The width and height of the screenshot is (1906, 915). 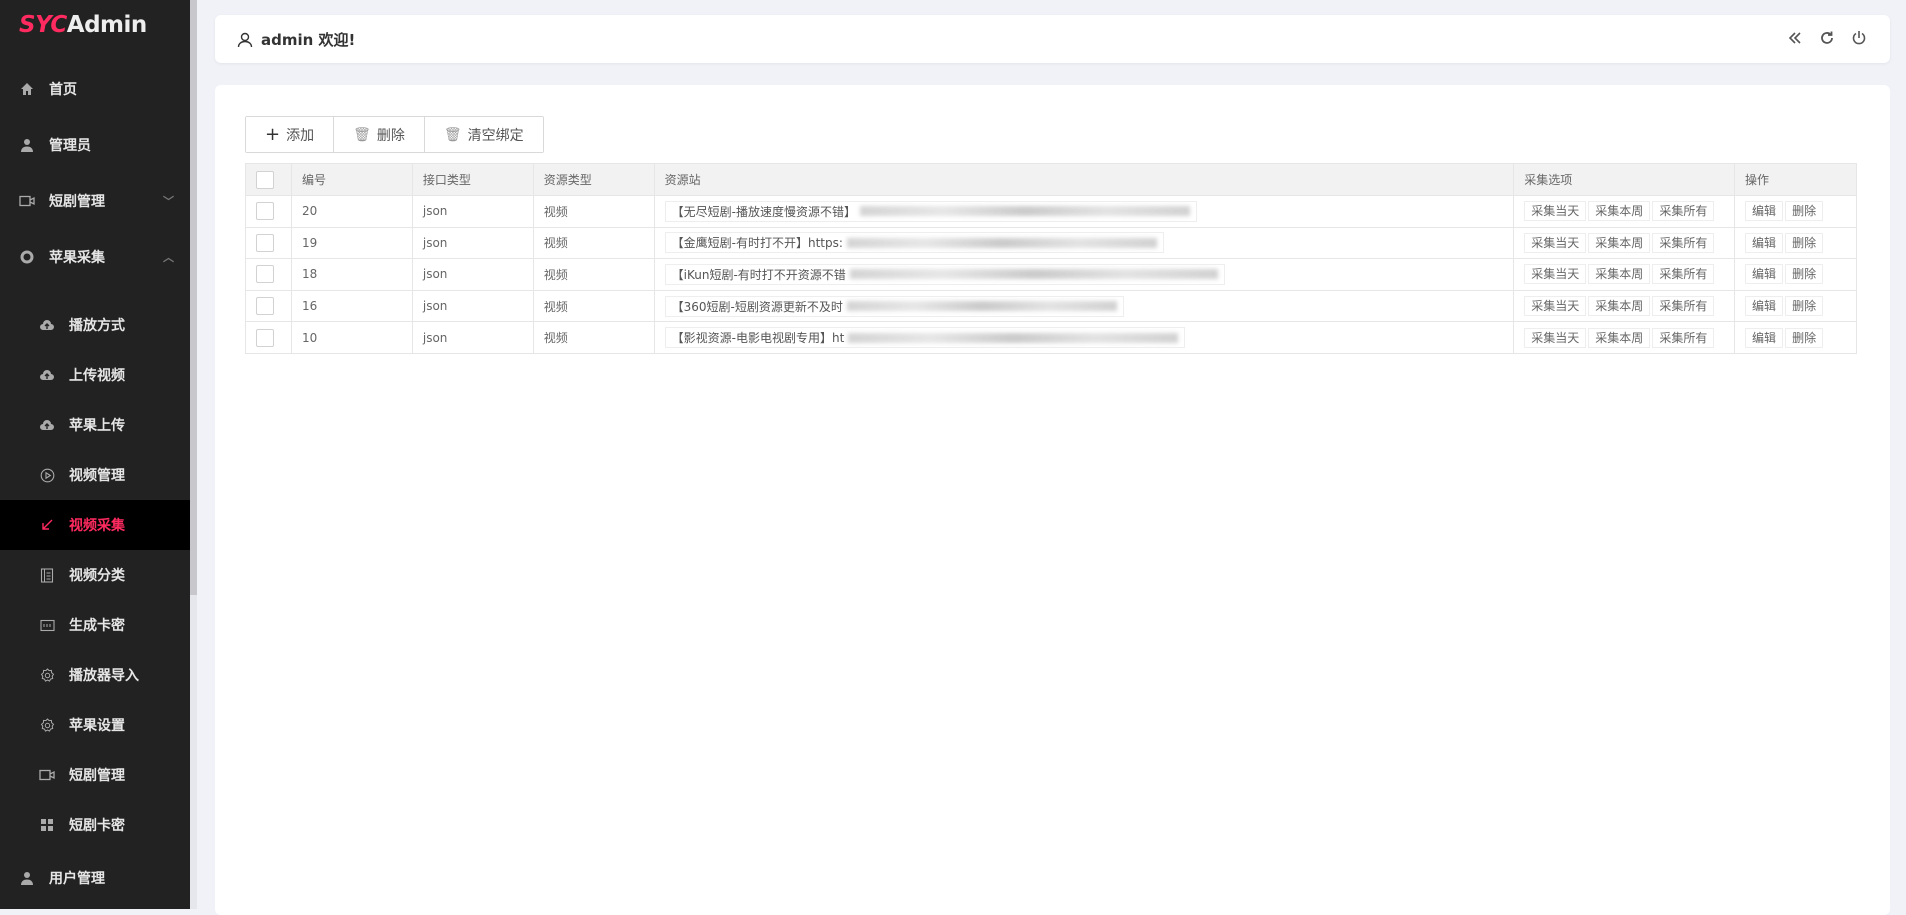 I want to click on nav-label: 管理员, so click(x=70, y=146).